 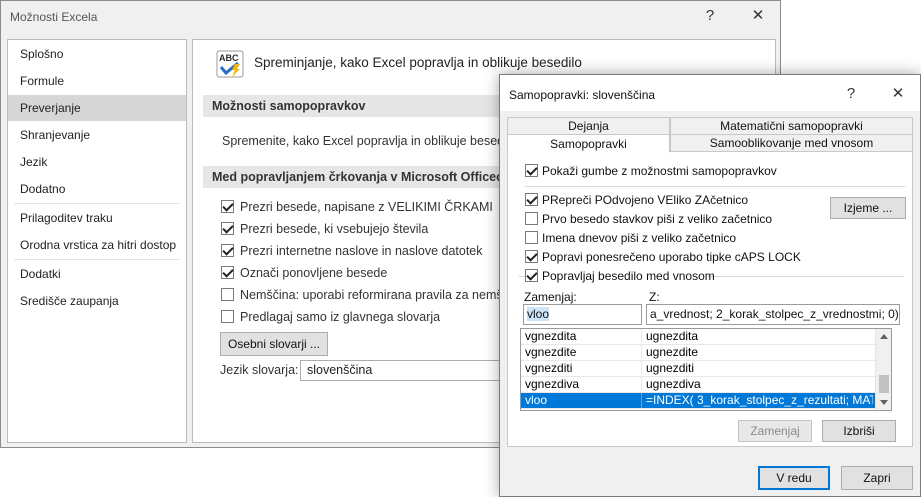 What do you see at coordinates (536, 400) in the screenshot?
I see `entry-replace: vloo` at bounding box center [536, 400].